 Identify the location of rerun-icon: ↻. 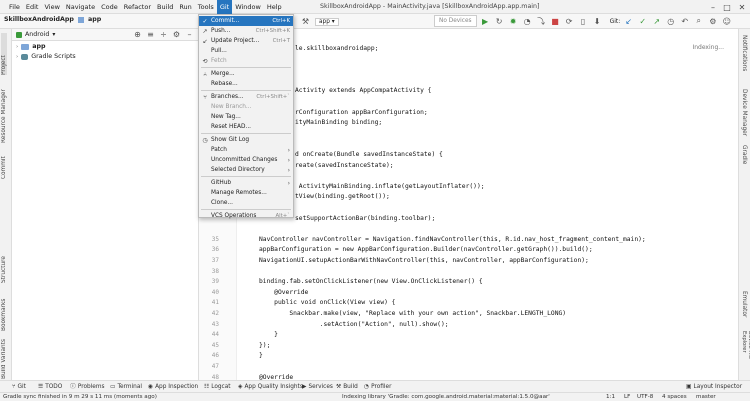
(499, 21).